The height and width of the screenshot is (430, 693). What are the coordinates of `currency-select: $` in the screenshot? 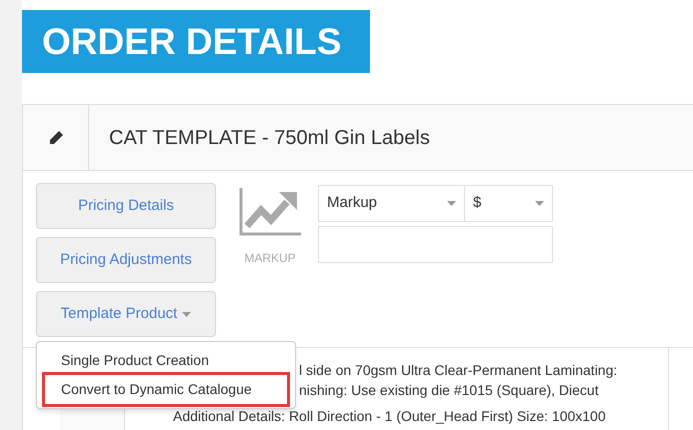 It's located at (509, 203).